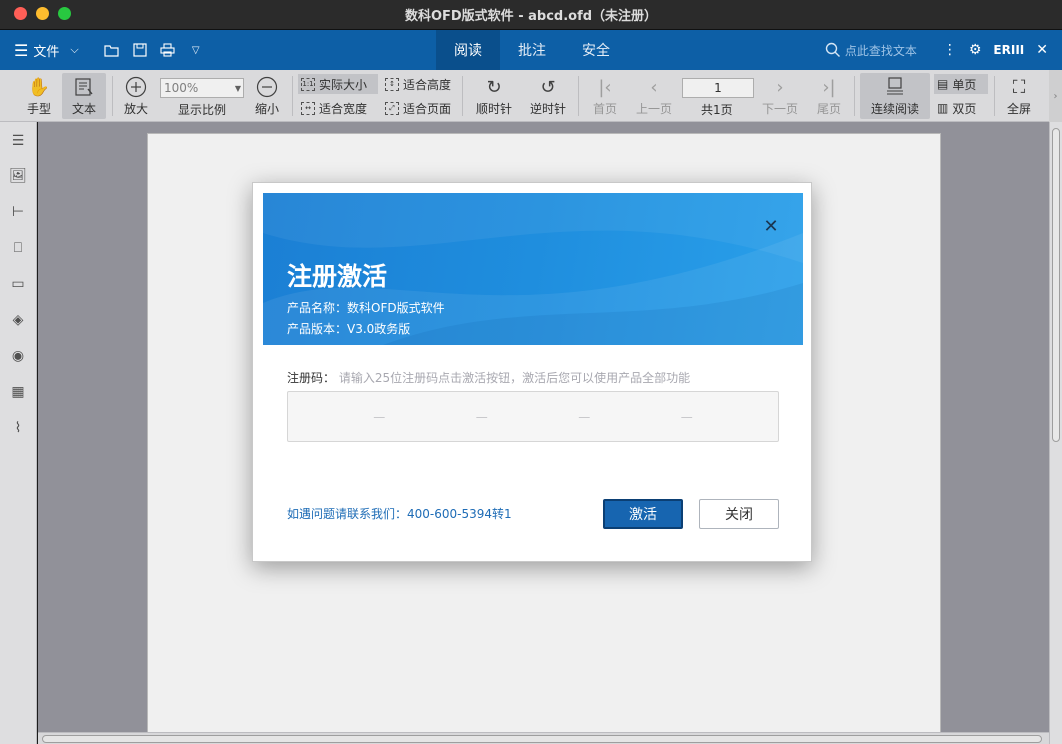 Image resolution: width=1062 pixels, height=744 pixels. I want to click on close-button: 关闭, so click(739, 514).